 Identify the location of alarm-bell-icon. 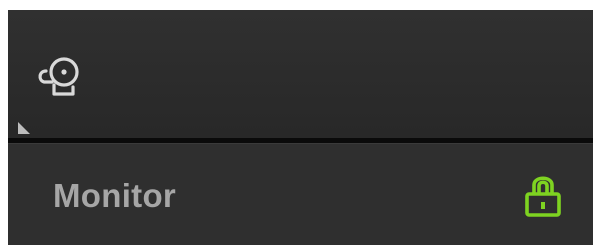
(60, 78).